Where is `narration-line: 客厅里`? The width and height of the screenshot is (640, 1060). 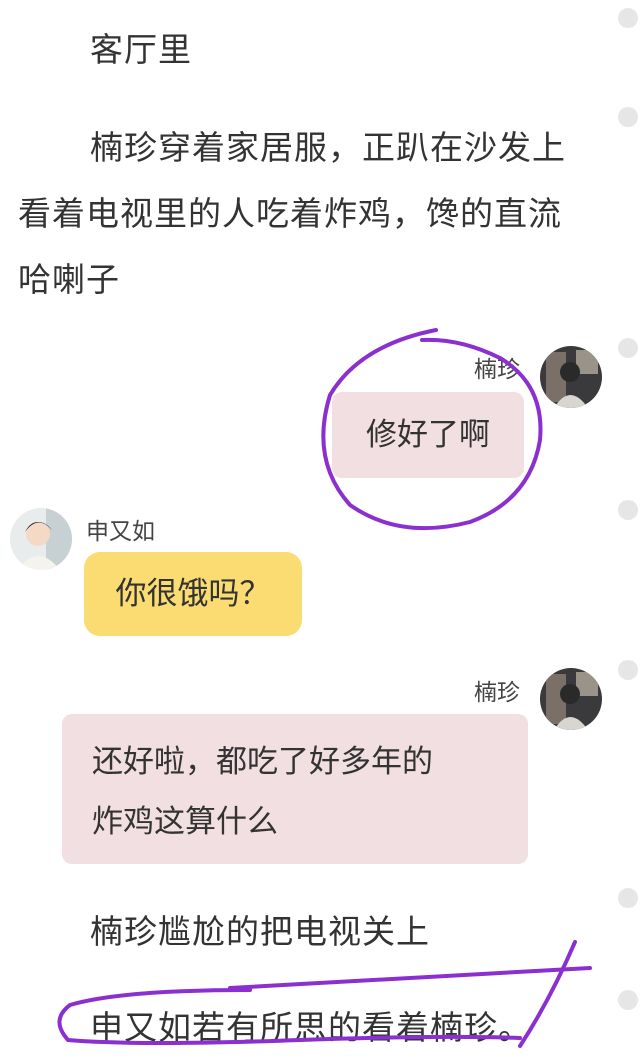 narration-line: 客厅里 is located at coordinates (141, 49).